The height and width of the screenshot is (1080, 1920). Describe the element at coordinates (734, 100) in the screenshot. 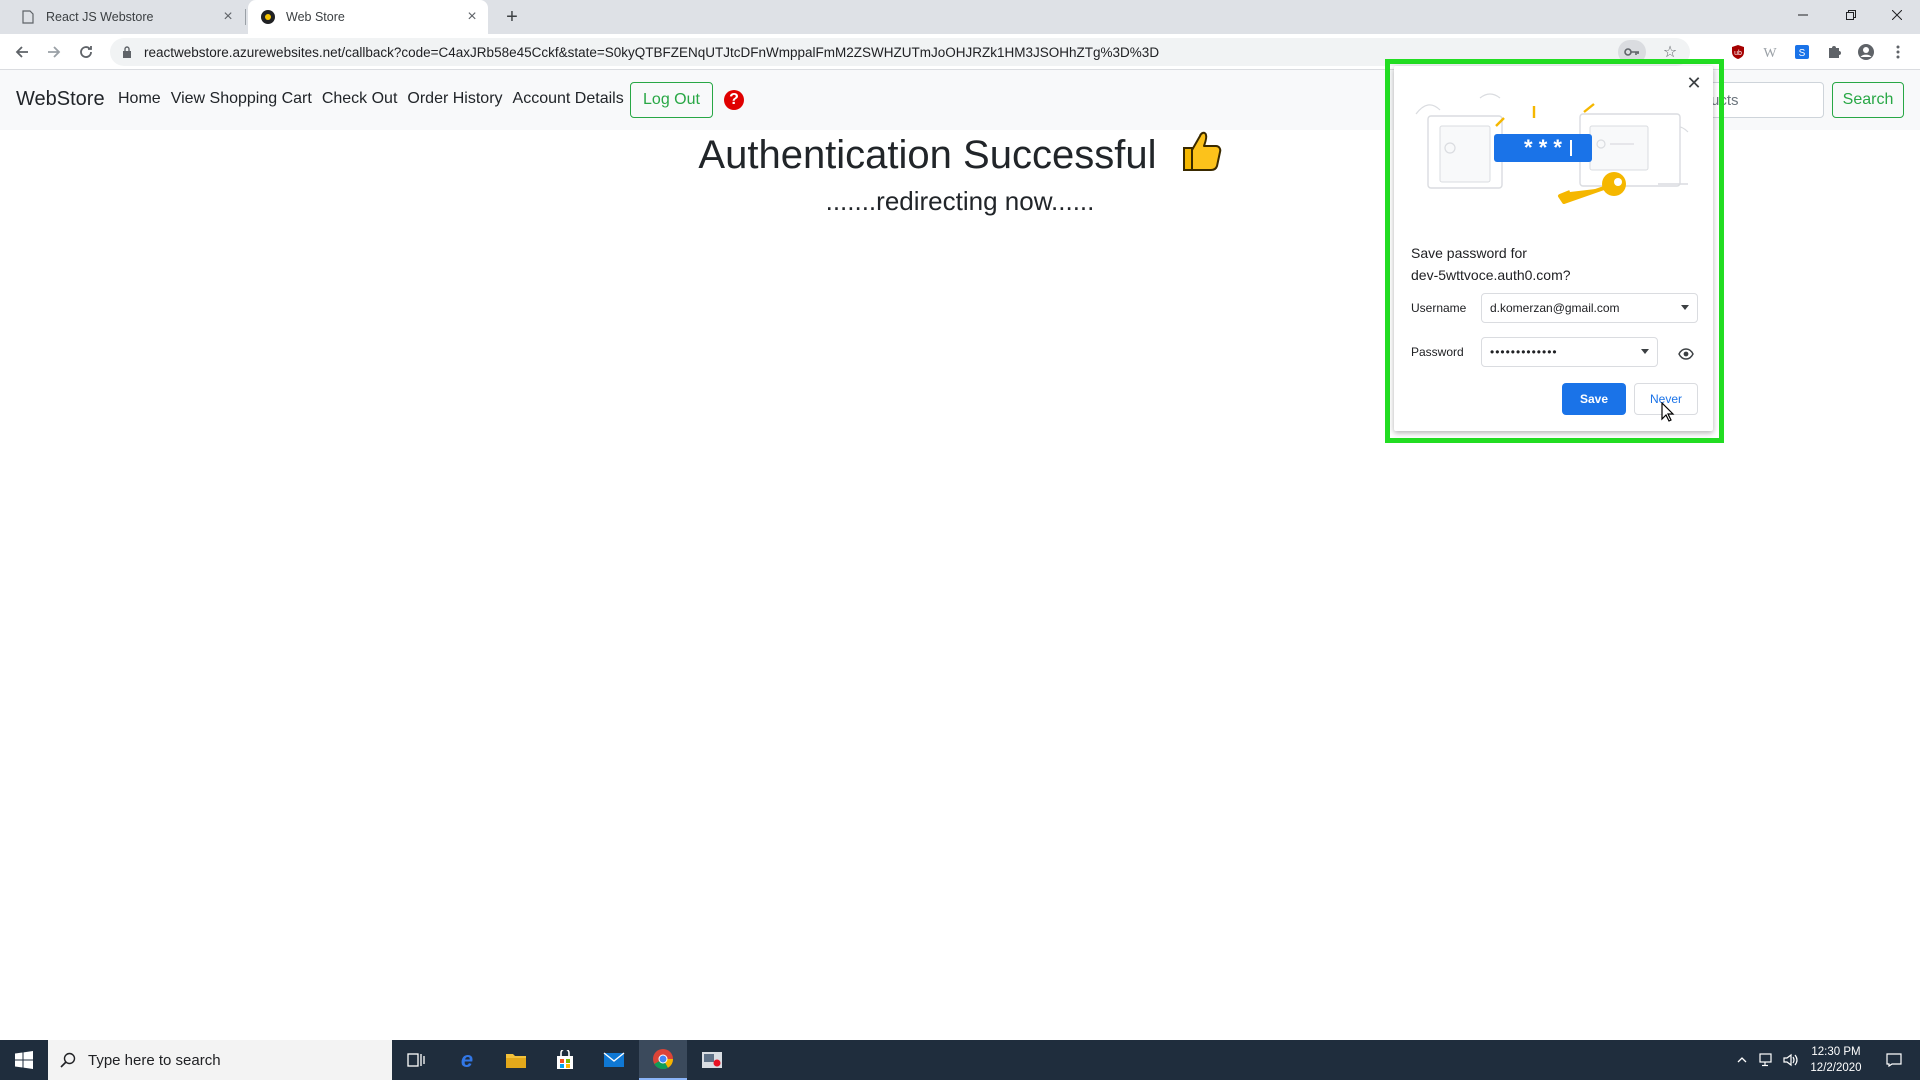

I see `help-question-icon: ?` at that location.